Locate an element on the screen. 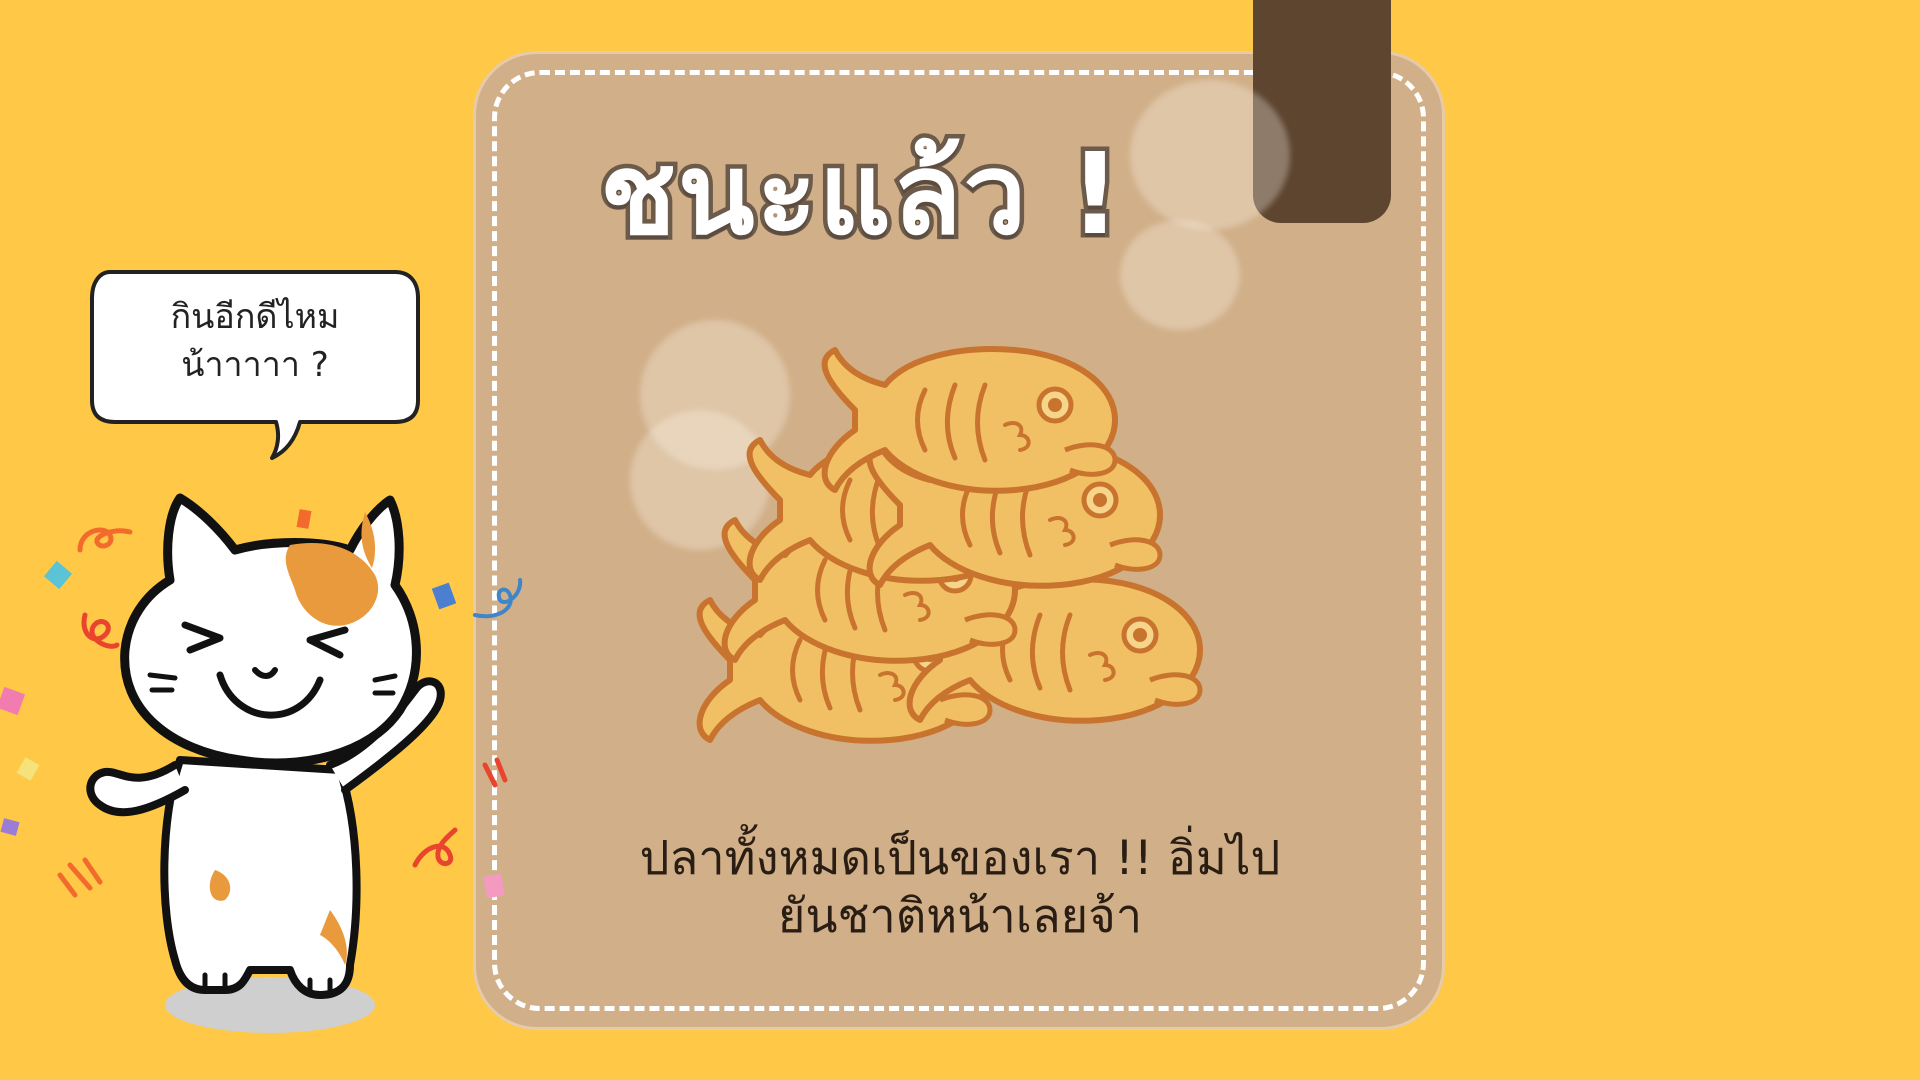 The height and width of the screenshot is (1080, 1920). taiyaki-pile-icon is located at coordinates (965, 555).